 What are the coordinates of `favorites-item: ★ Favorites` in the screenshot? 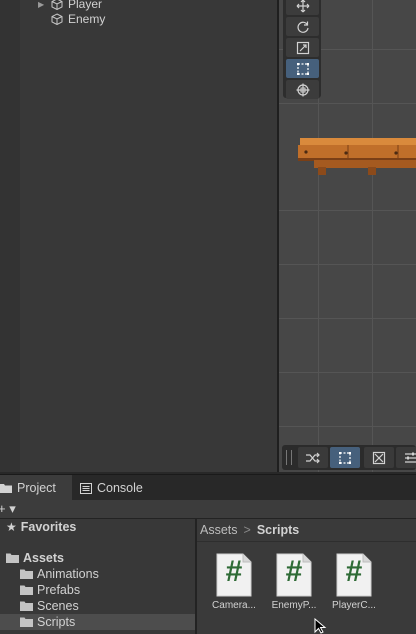 It's located at (100, 527).